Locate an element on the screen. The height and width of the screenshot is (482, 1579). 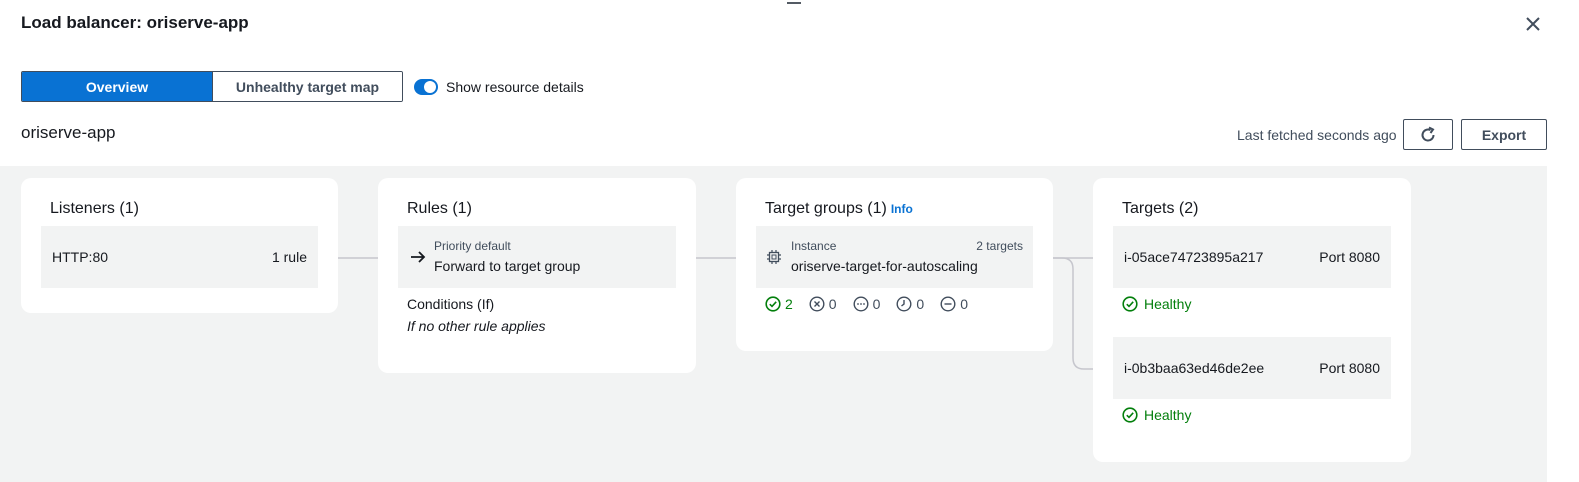
target-groups-title-wrap: Target groups (1) Info is located at coordinates (839, 209).